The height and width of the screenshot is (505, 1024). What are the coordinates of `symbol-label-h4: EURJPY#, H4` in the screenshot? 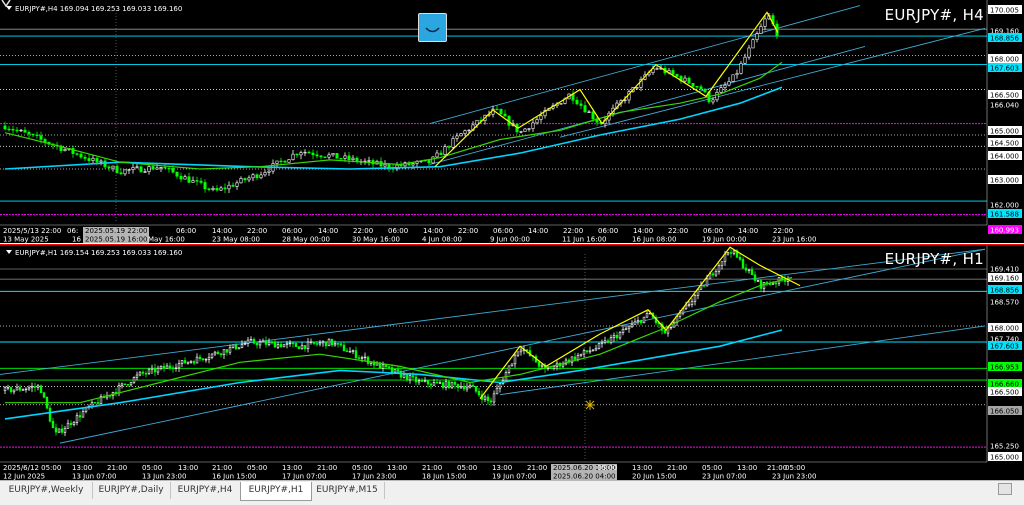 It's located at (934, 15).